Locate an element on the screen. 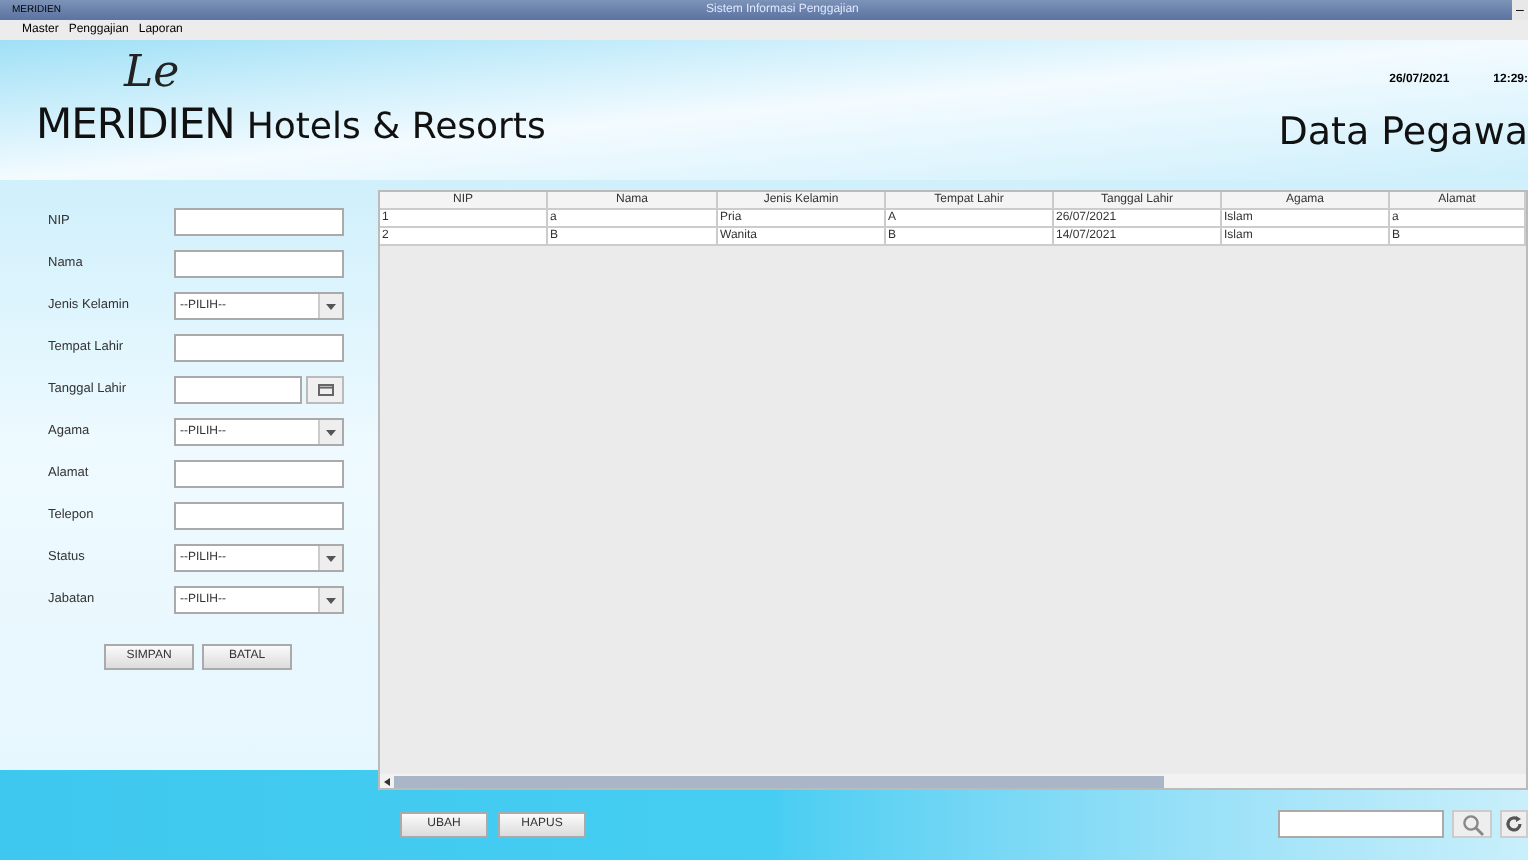 This screenshot has width=1528, height=860. logo-script: Le is located at coordinates (151, 74).